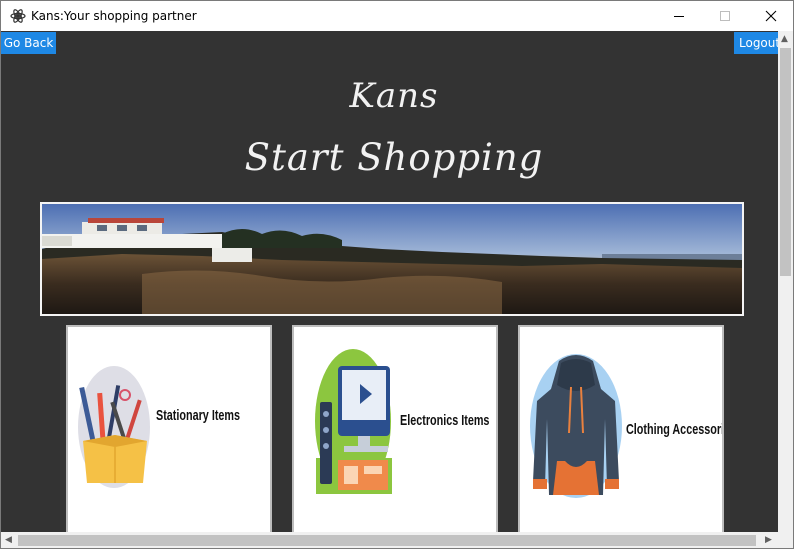  What do you see at coordinates (169, 428) in the screenshot?
I see `category-card-stationary: Stationary Items` at bounding box center [169, 428].